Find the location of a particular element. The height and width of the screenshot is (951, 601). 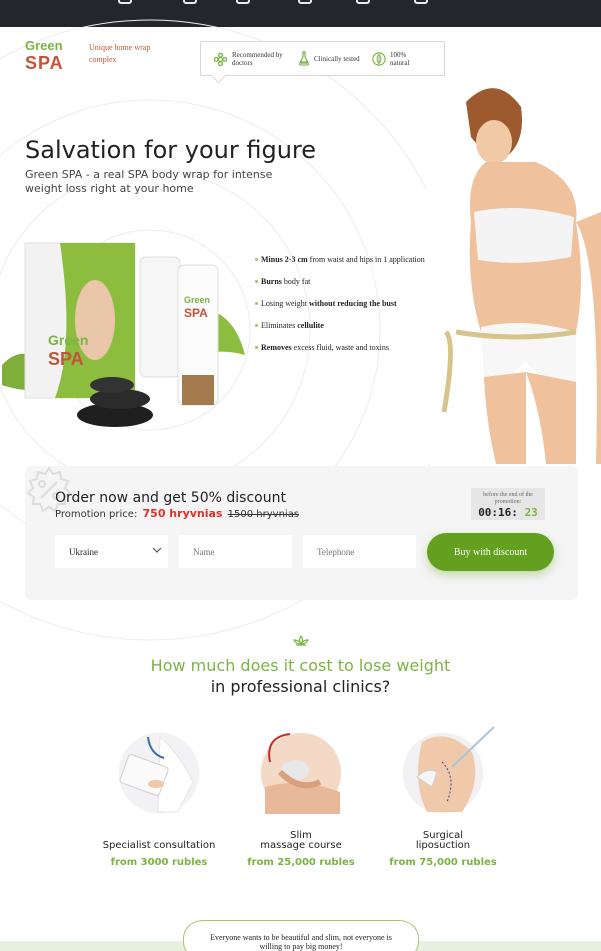

logo-line1: Green is located at coordinates (44, 45).